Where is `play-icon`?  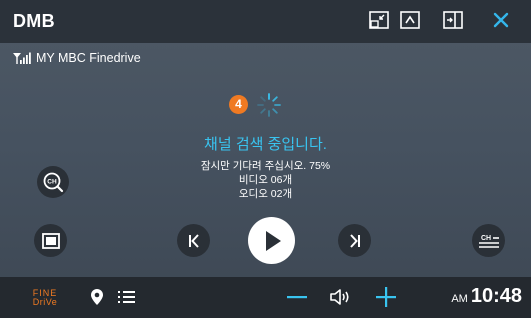 play-icon is located at coordinates (273, 240).